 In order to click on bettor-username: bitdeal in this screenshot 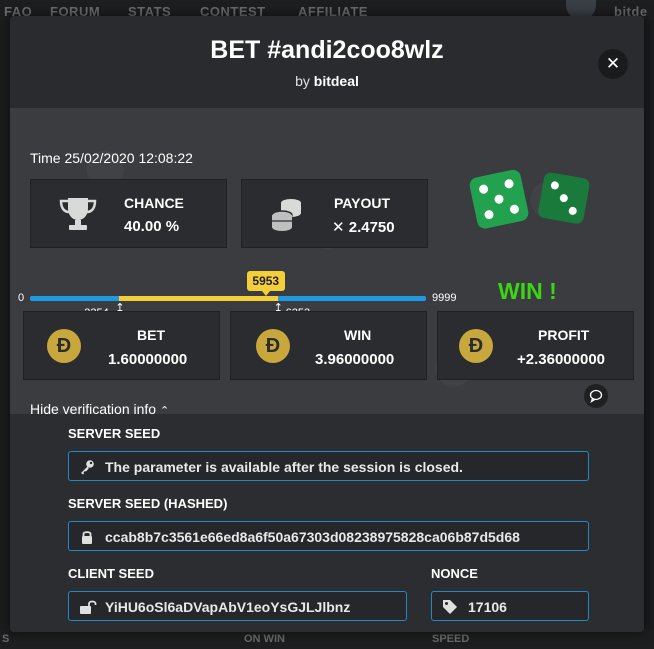, I will do `click(336, 81)`.